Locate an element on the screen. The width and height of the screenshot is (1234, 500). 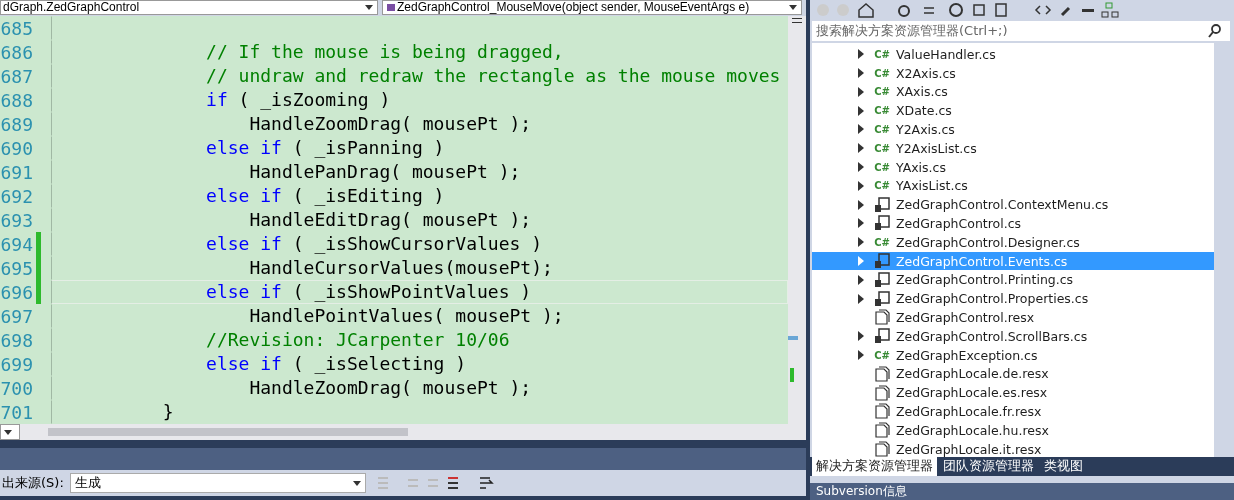
line-number: 695 is located at coordinates (16, 268).